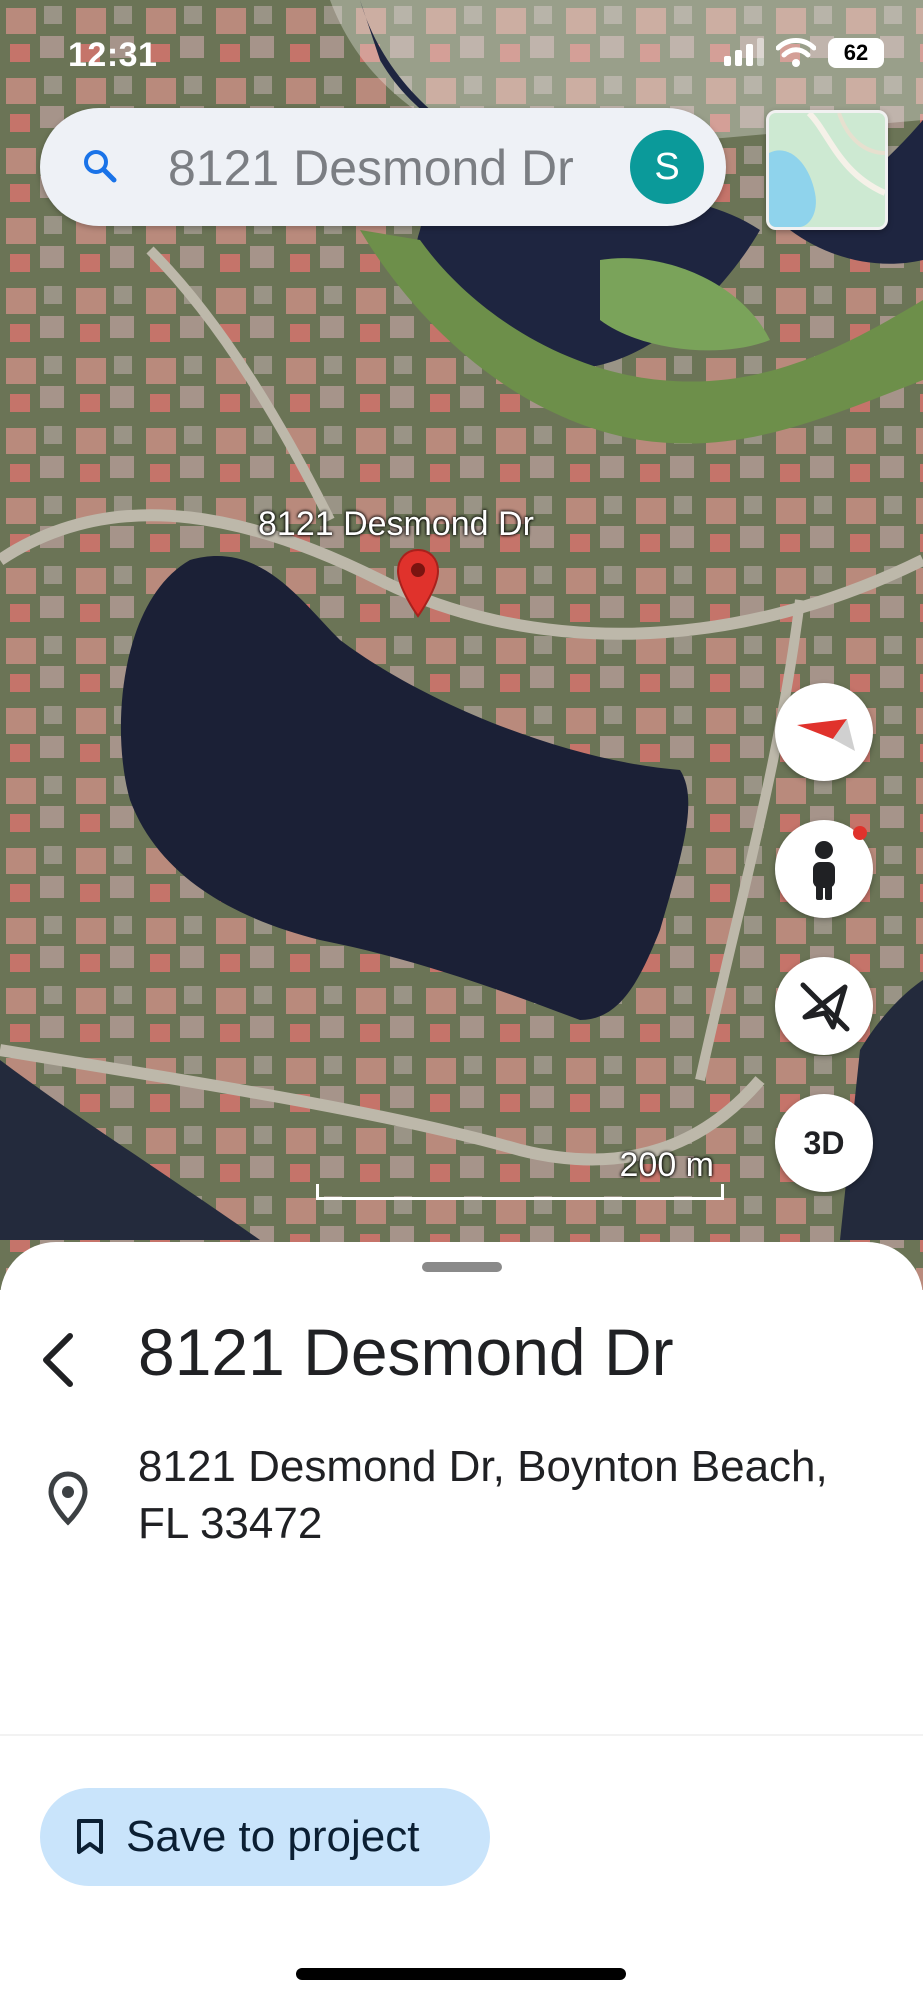 Image resolution: width=923 pixels, height=2000 pixels. What do you see at coordinates (483, 1495) in the screenshot?
I see `place-address: 8121 Desmond Dr, Boynton Beach, FL 33472` at bounding box center [483, 1495].